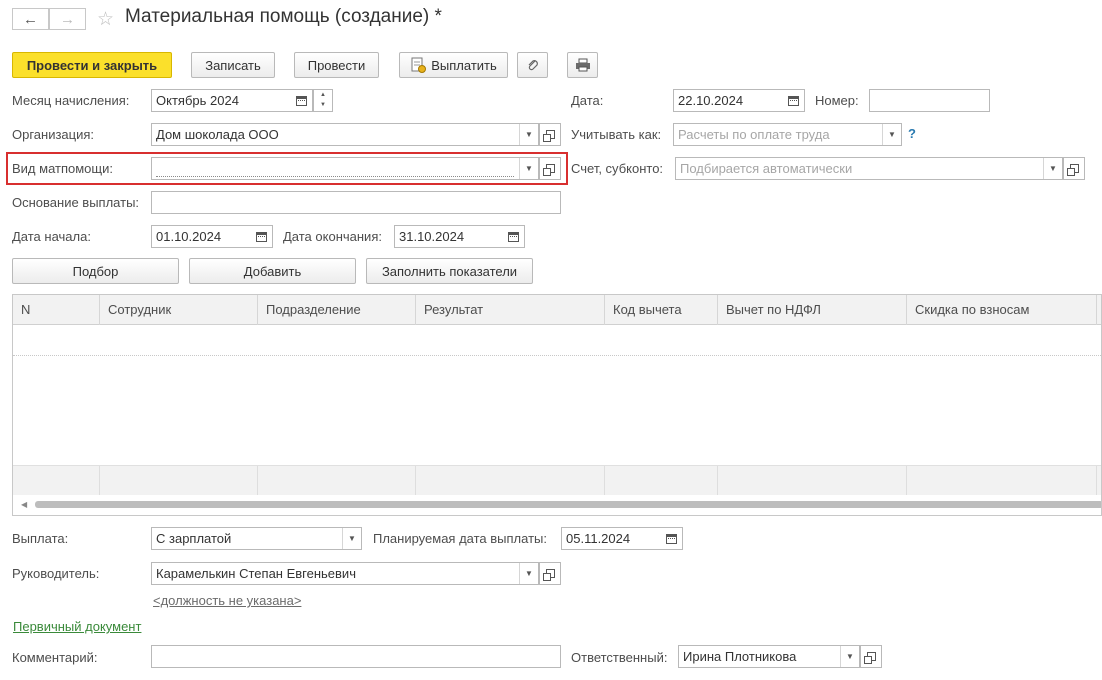 This screenshot has width=1102, height=680. Describe the element at coordinates (356, 656) in the screenshot. I see `comment-field` at that location.